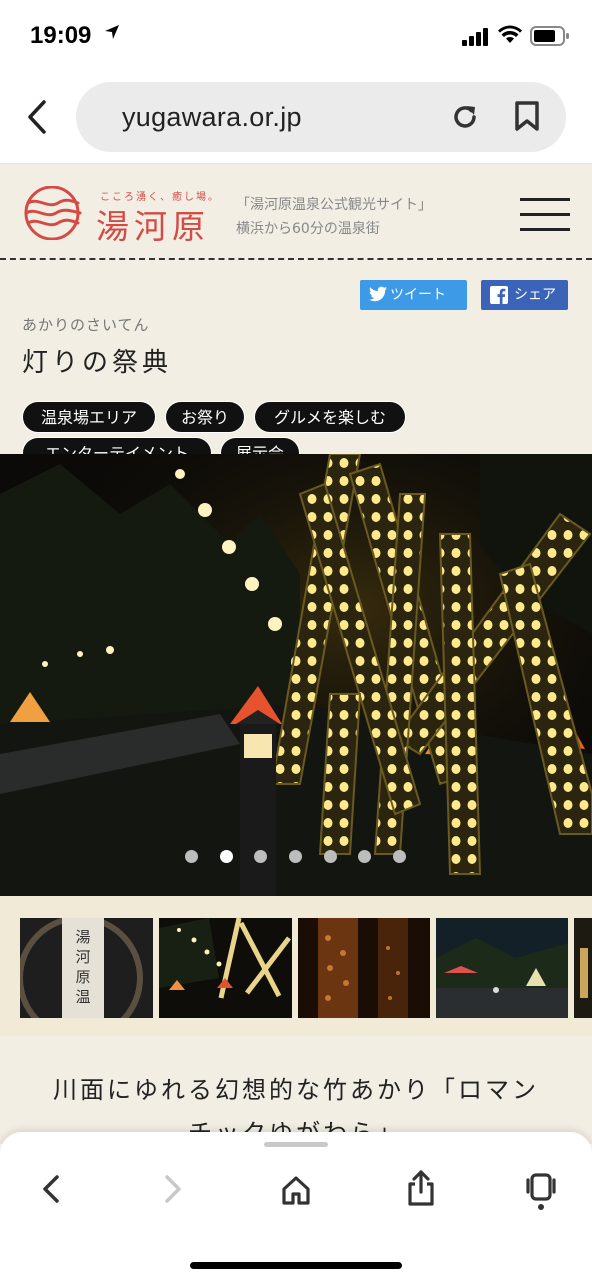  I want to click on facebook-share-button: シェア, so click(524, 295).